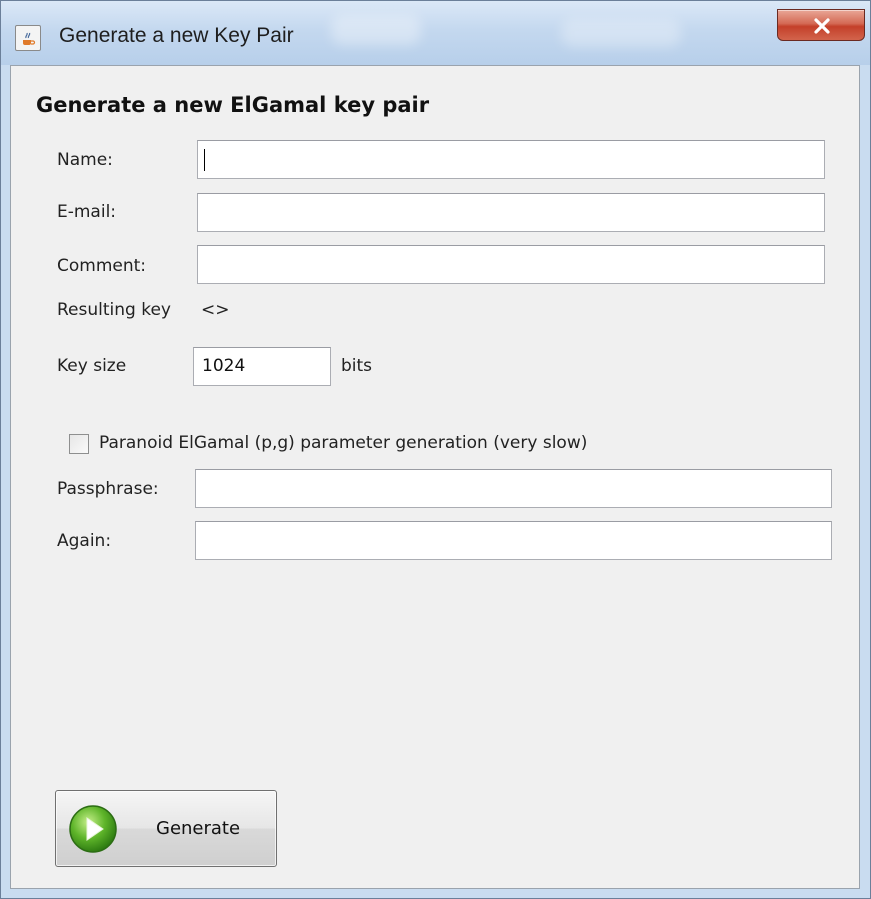 The image size is (871, 899). What do you see at coordinates (28, 38) in the screenshot?
I see `java-cup-icon` at bounding box center [28, 38].